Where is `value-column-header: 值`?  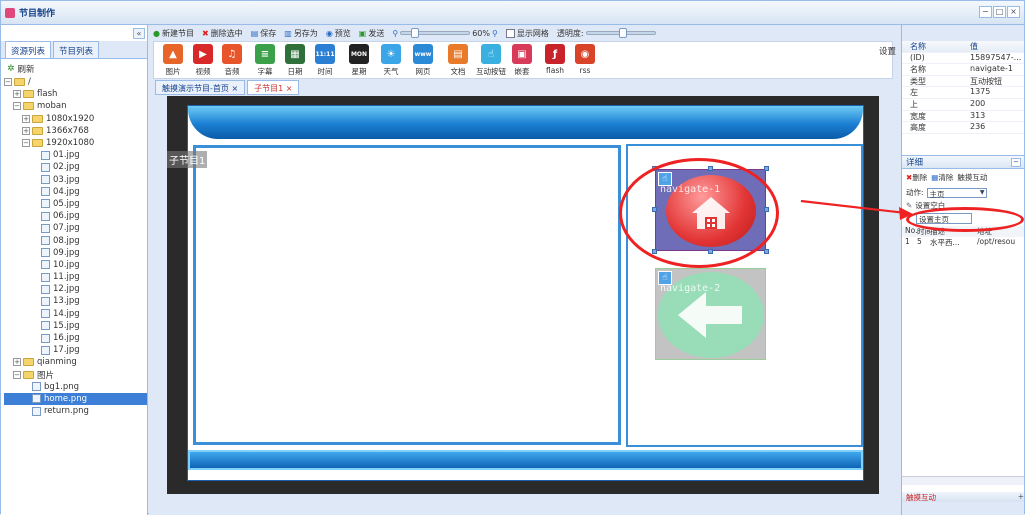
value-column-header: 值 is located at coordinates (997, 46).